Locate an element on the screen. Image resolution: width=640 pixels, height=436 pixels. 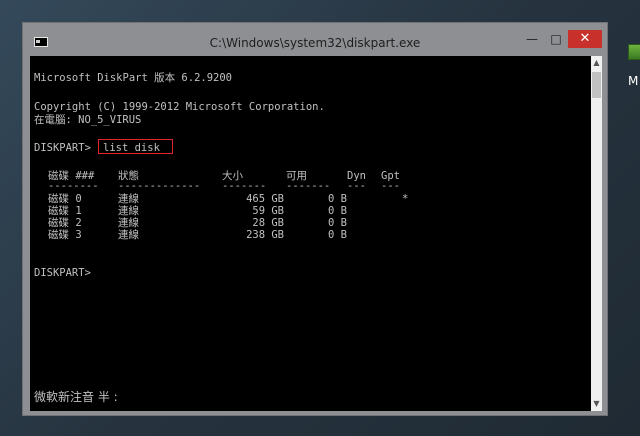
scroll-up-arrow-icon: ▲ is located at coordinates (596, 63).